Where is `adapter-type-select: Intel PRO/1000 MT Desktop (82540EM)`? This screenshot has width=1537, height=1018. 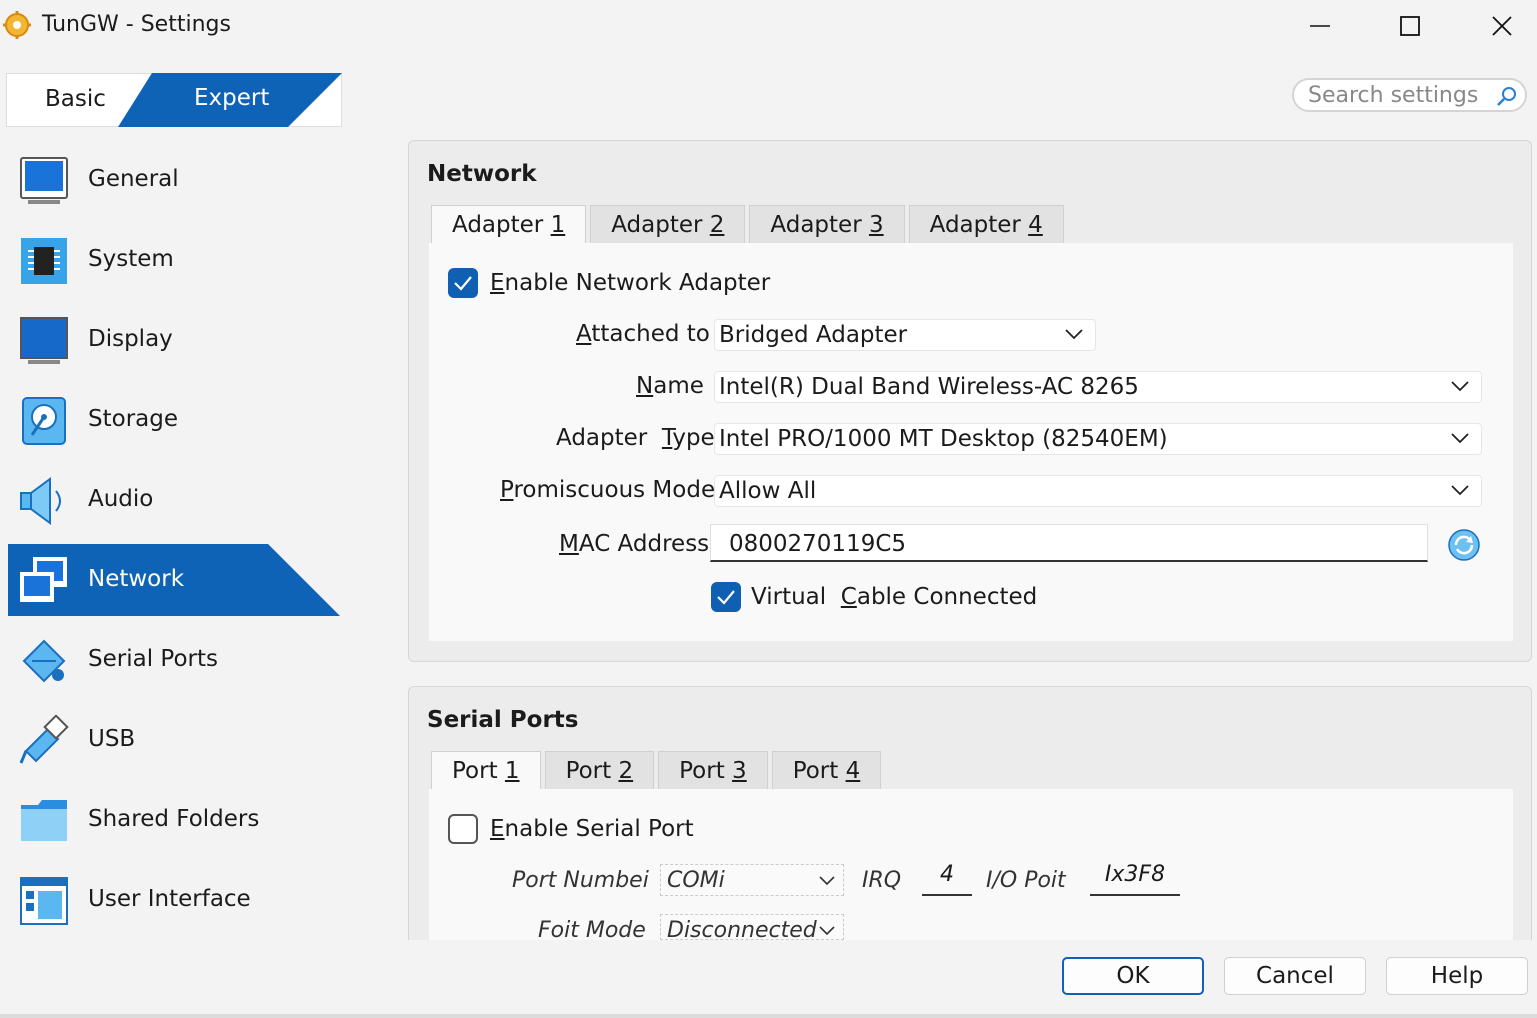 adapter-type-select: Intel PRO/1000 MT Desktop (82540EM) is located at coordinates (1098, 439).